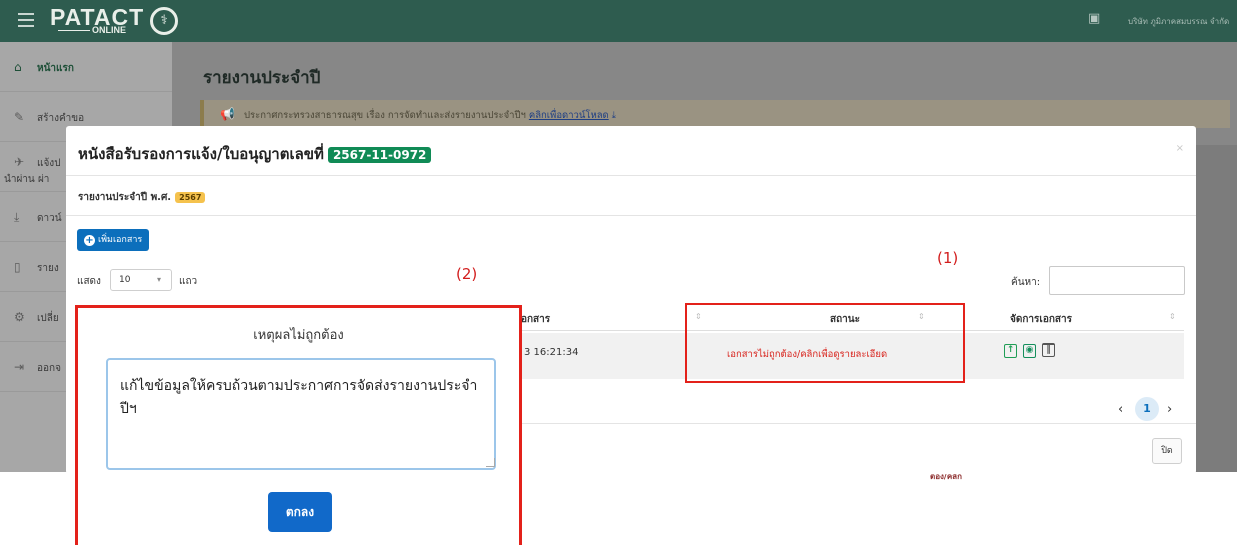 The height and width of the screenshot is (545, 1251). Describe the element at coordinates (201, 154) in the screenshot. I see `modal-title-text: หนังสือรับรองการแจ้ง/ใบอนุญาตเลขที่` at that location.